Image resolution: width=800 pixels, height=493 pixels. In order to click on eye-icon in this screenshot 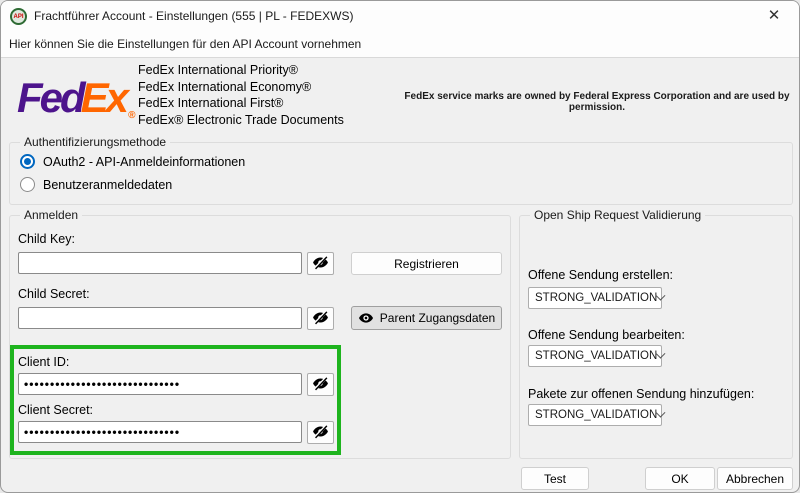, I will do `click(366, 318)`.